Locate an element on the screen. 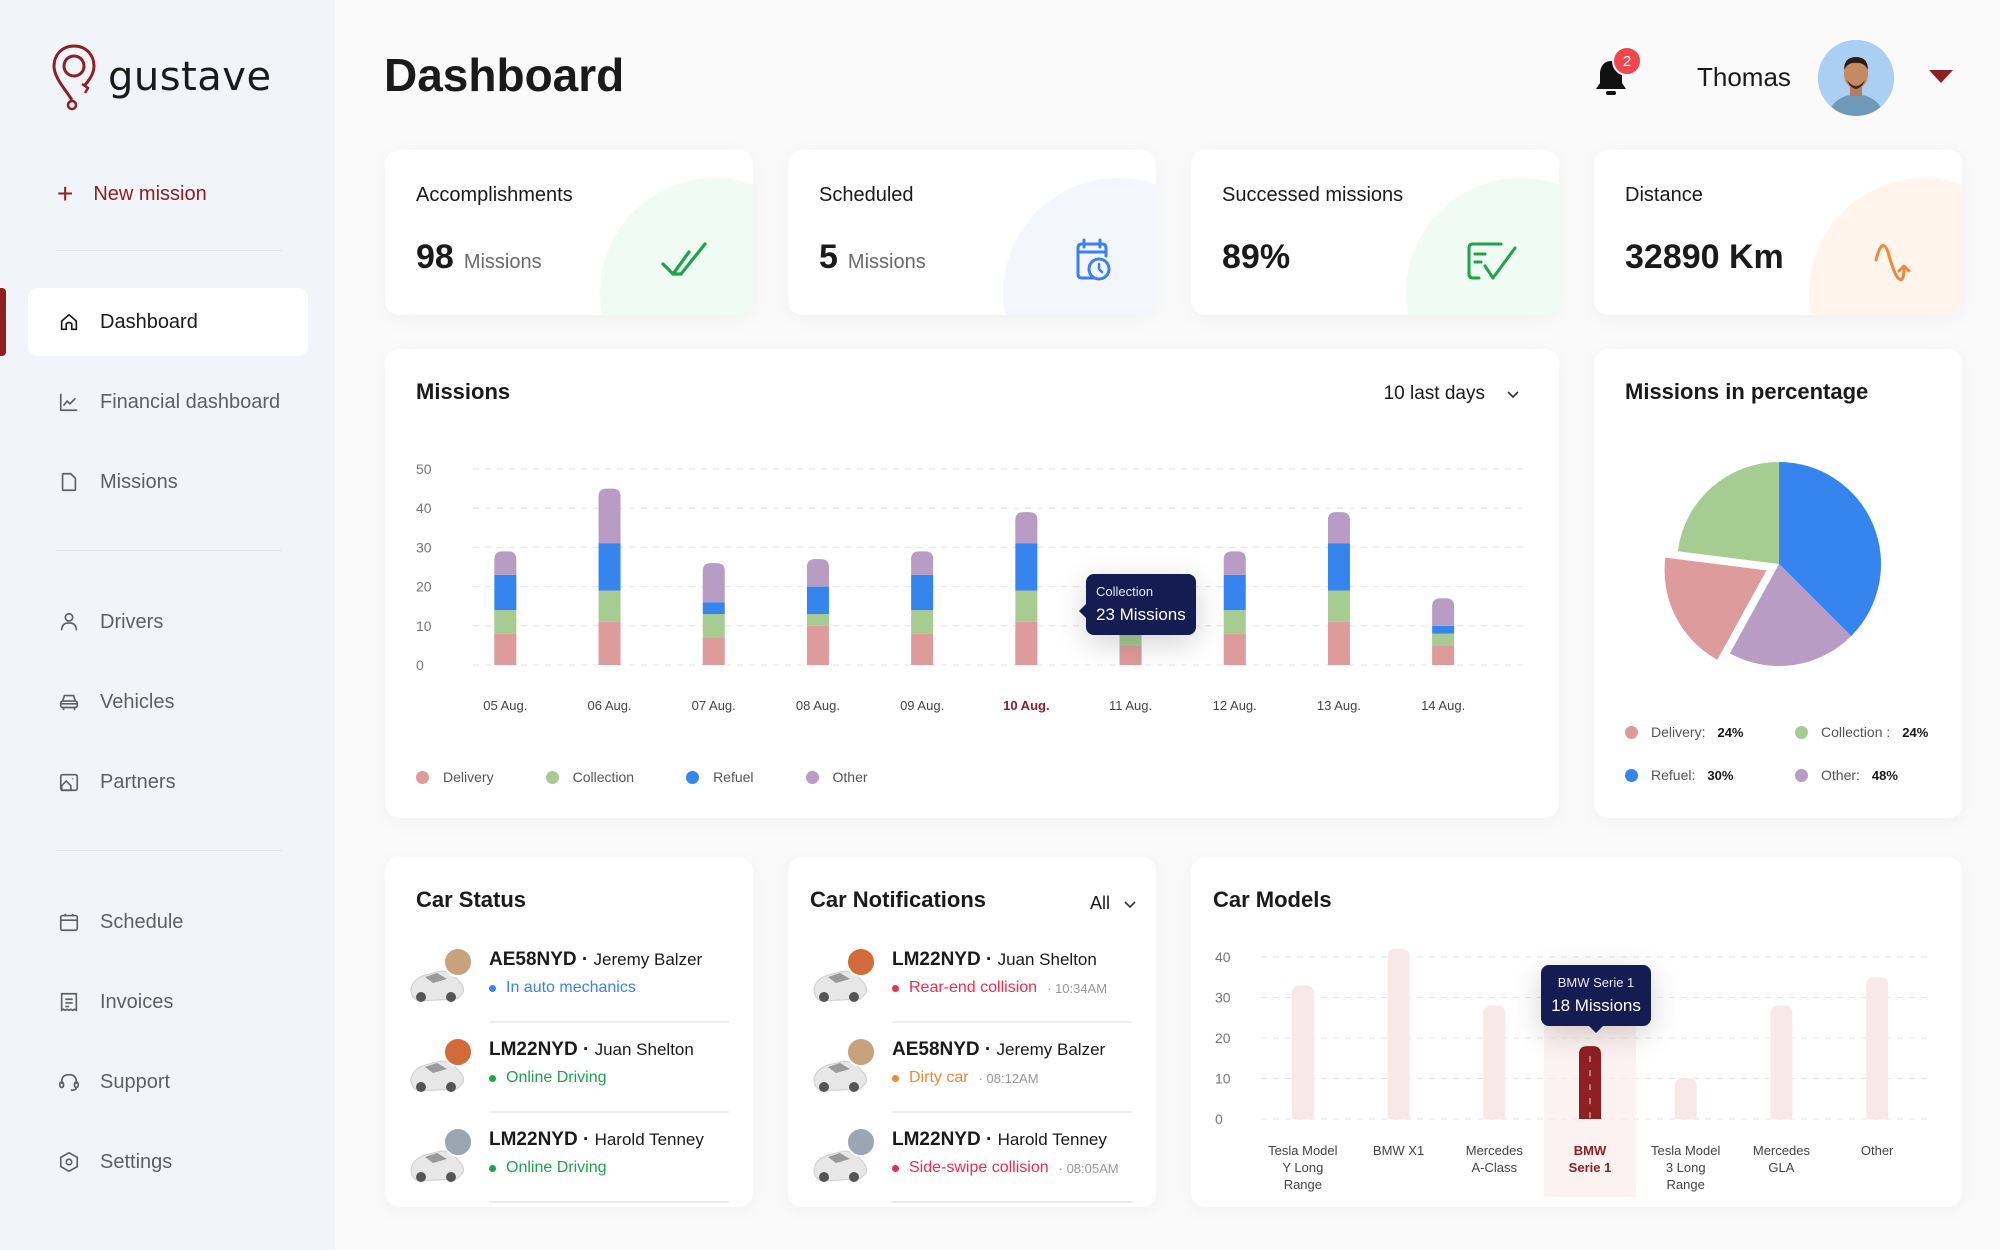  car-models-title: Car Models is located at coordinates (1272, 899).